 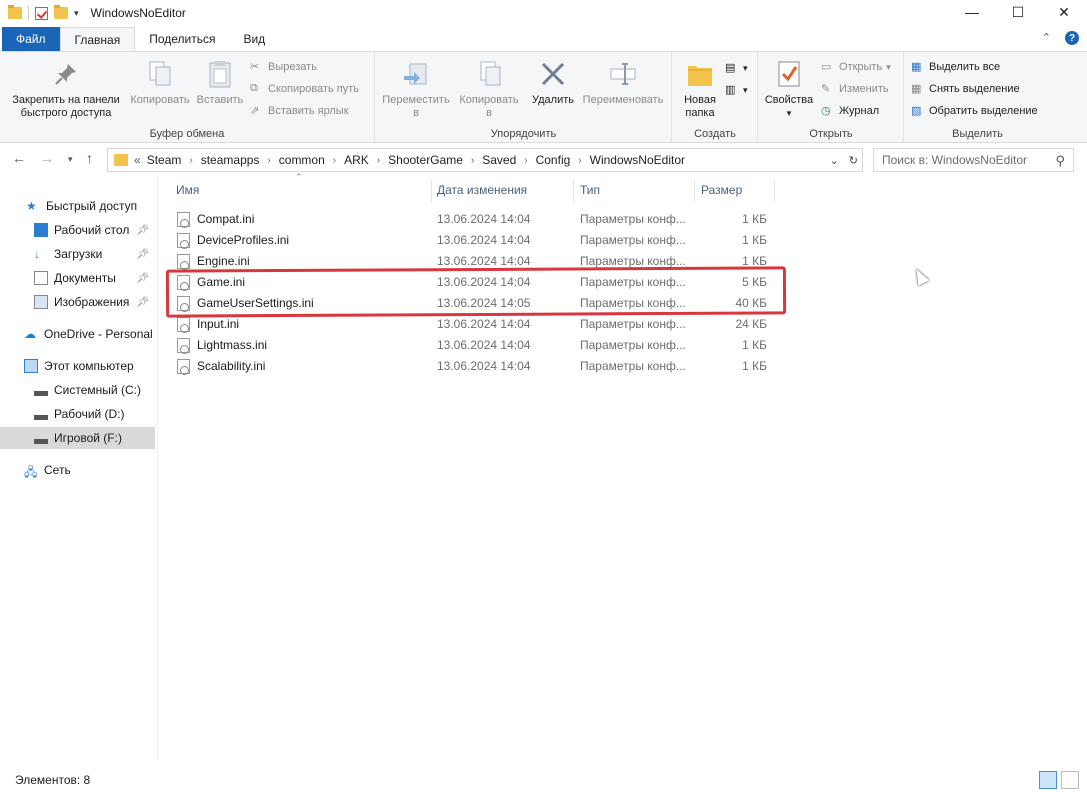 I want to click on nav-this-pc: Этот компьютер, so click(x=77, y=366).